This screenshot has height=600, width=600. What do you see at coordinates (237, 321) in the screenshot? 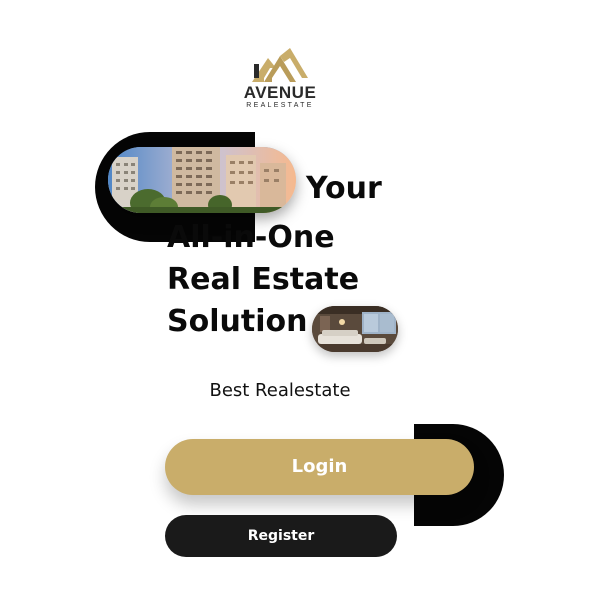
I see `headline-line-4: Solution` at bounding box center [237, 321].